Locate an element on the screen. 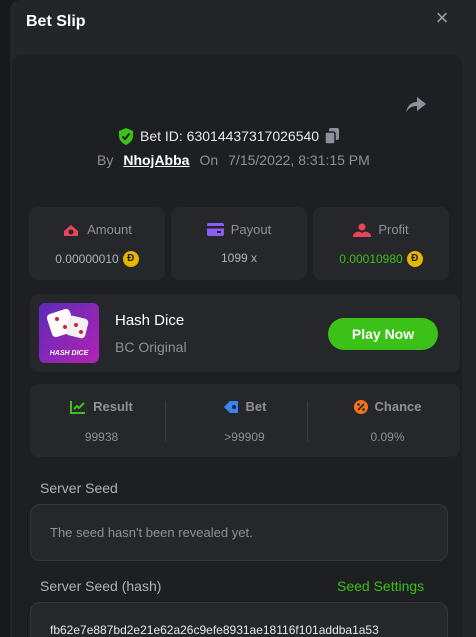 This screenshot has width=476, height=637. shield-icon is located at coordinates (126, 136).